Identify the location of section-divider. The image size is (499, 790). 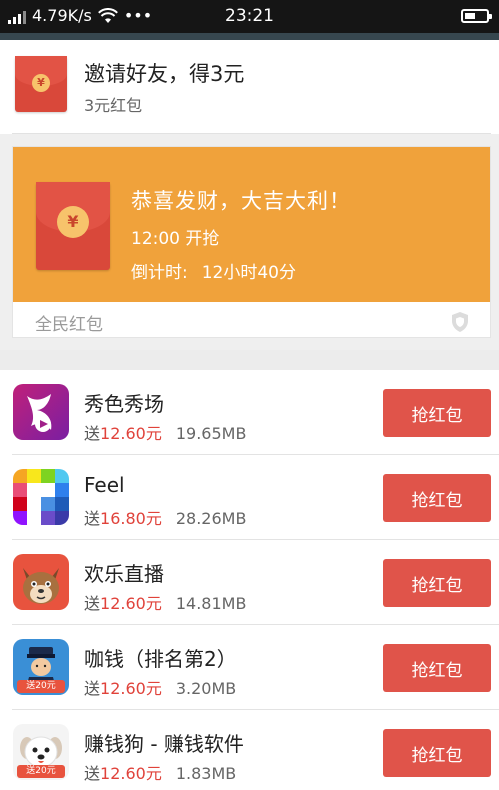
(249, 360).